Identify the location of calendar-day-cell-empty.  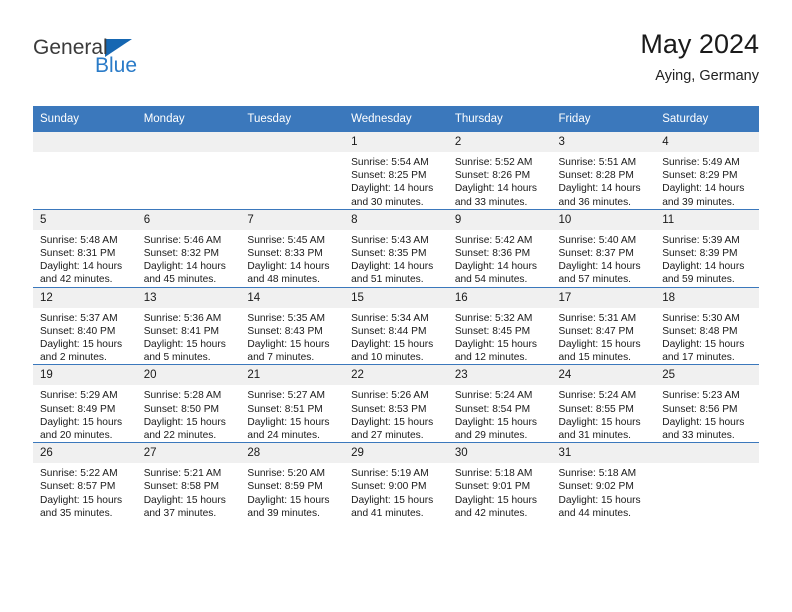
(188, 171).